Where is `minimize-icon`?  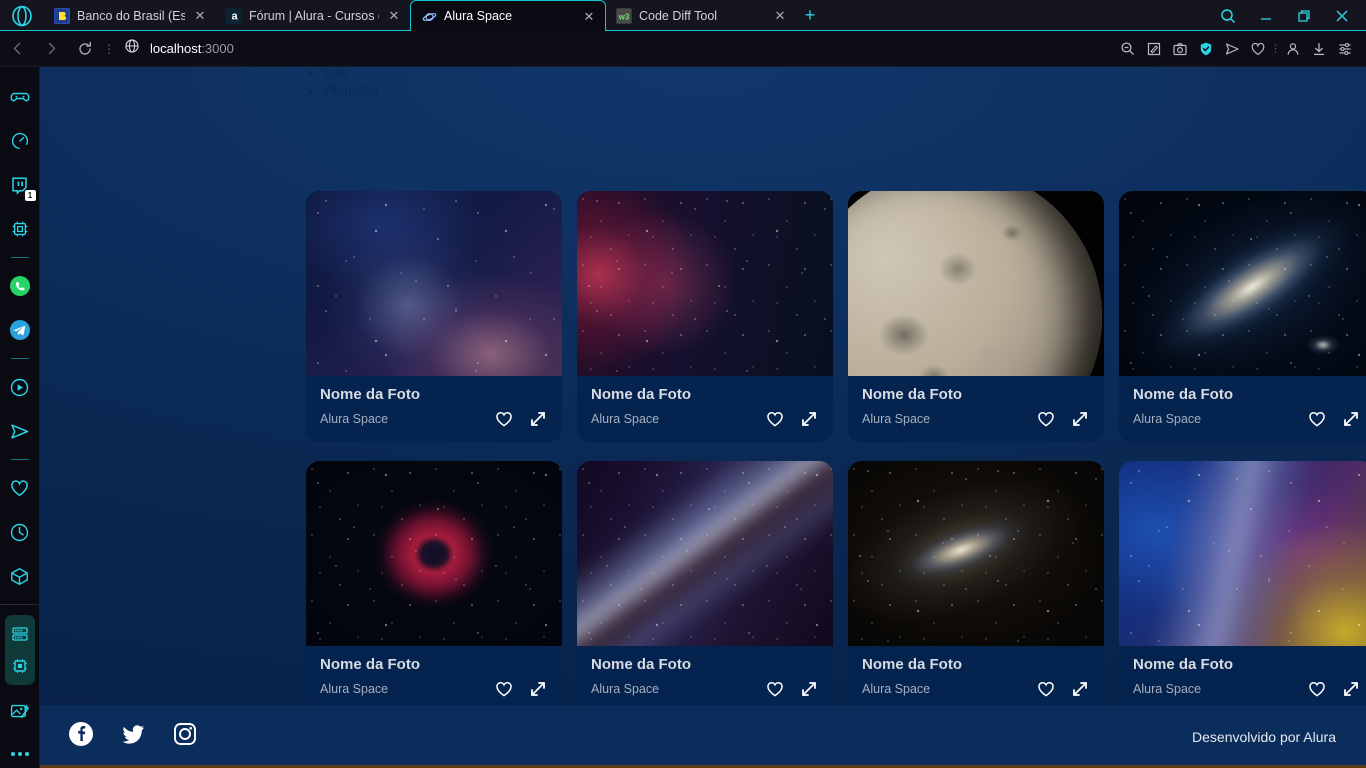 minimize-icon is located at coordinates (1266, 15).